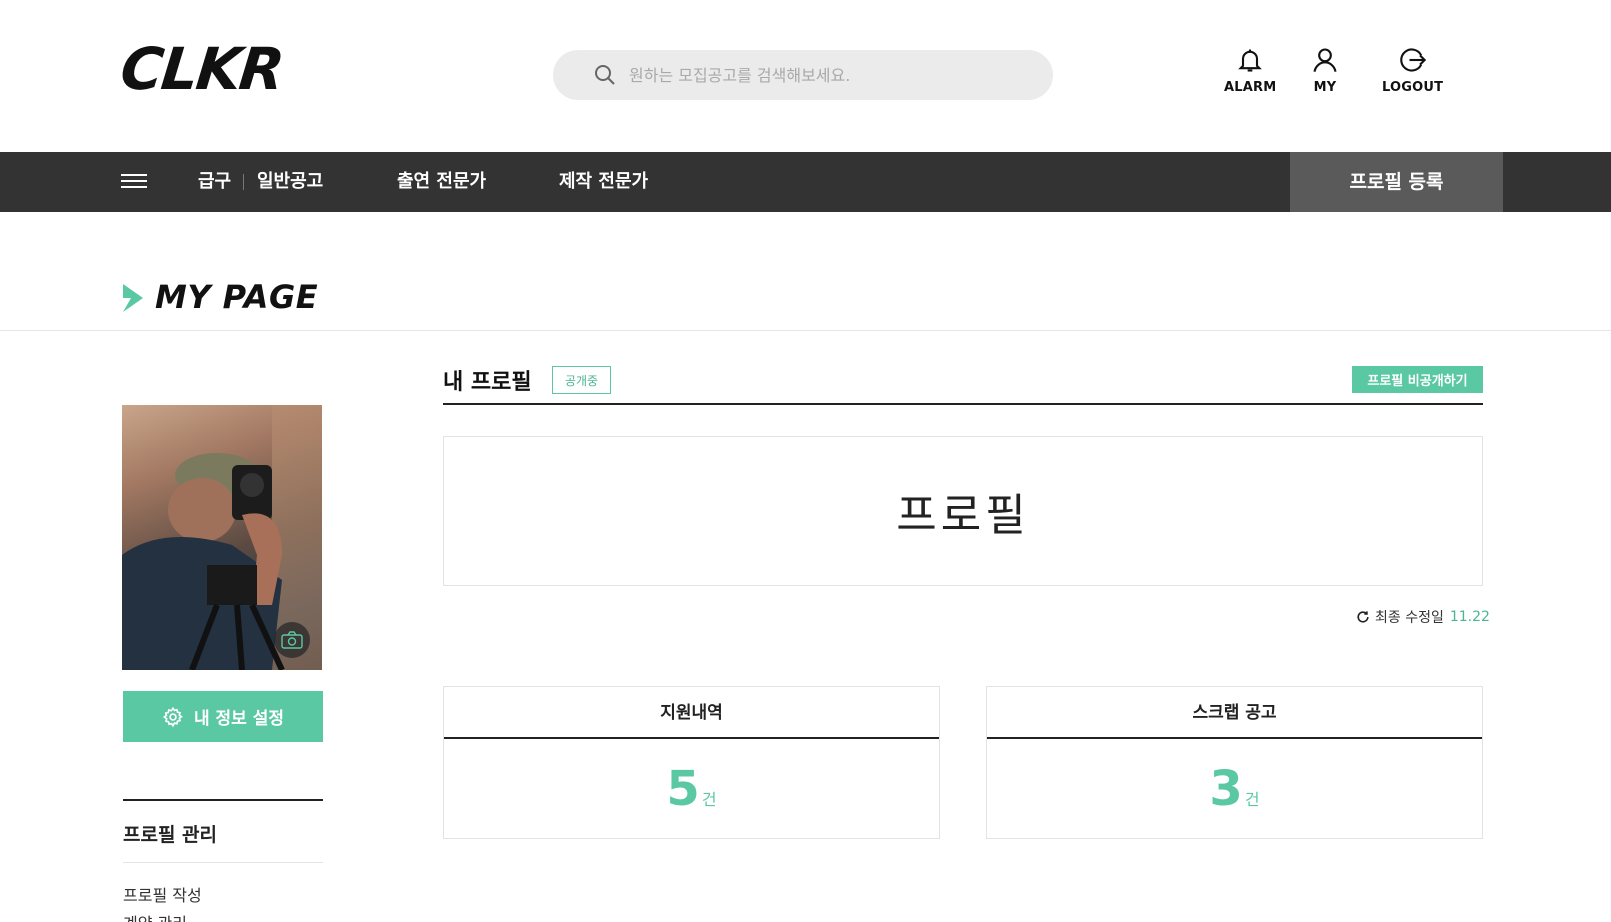 This screenshot has width=1611, height=922. Describe the element at coordinates (1234, 713) in the screenshot. I see `scrap-label: 스크랩 공고` at that location.